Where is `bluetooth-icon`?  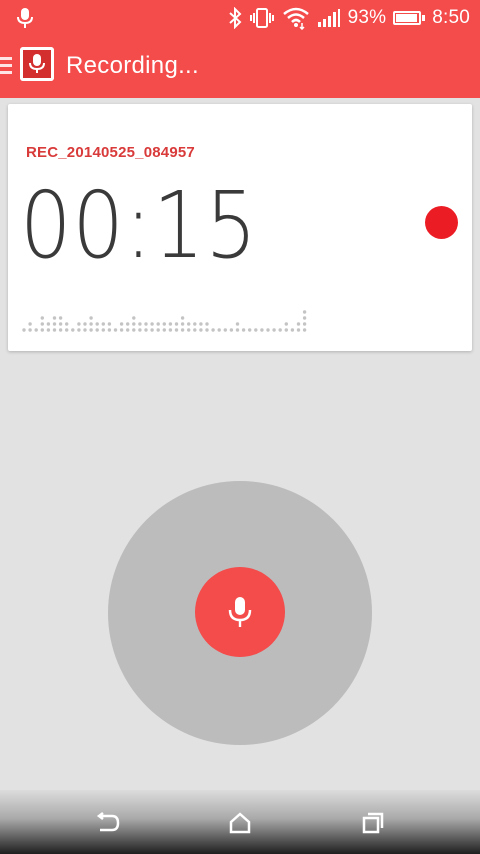
bluetooth-icon is located at coordinates (235, 18).